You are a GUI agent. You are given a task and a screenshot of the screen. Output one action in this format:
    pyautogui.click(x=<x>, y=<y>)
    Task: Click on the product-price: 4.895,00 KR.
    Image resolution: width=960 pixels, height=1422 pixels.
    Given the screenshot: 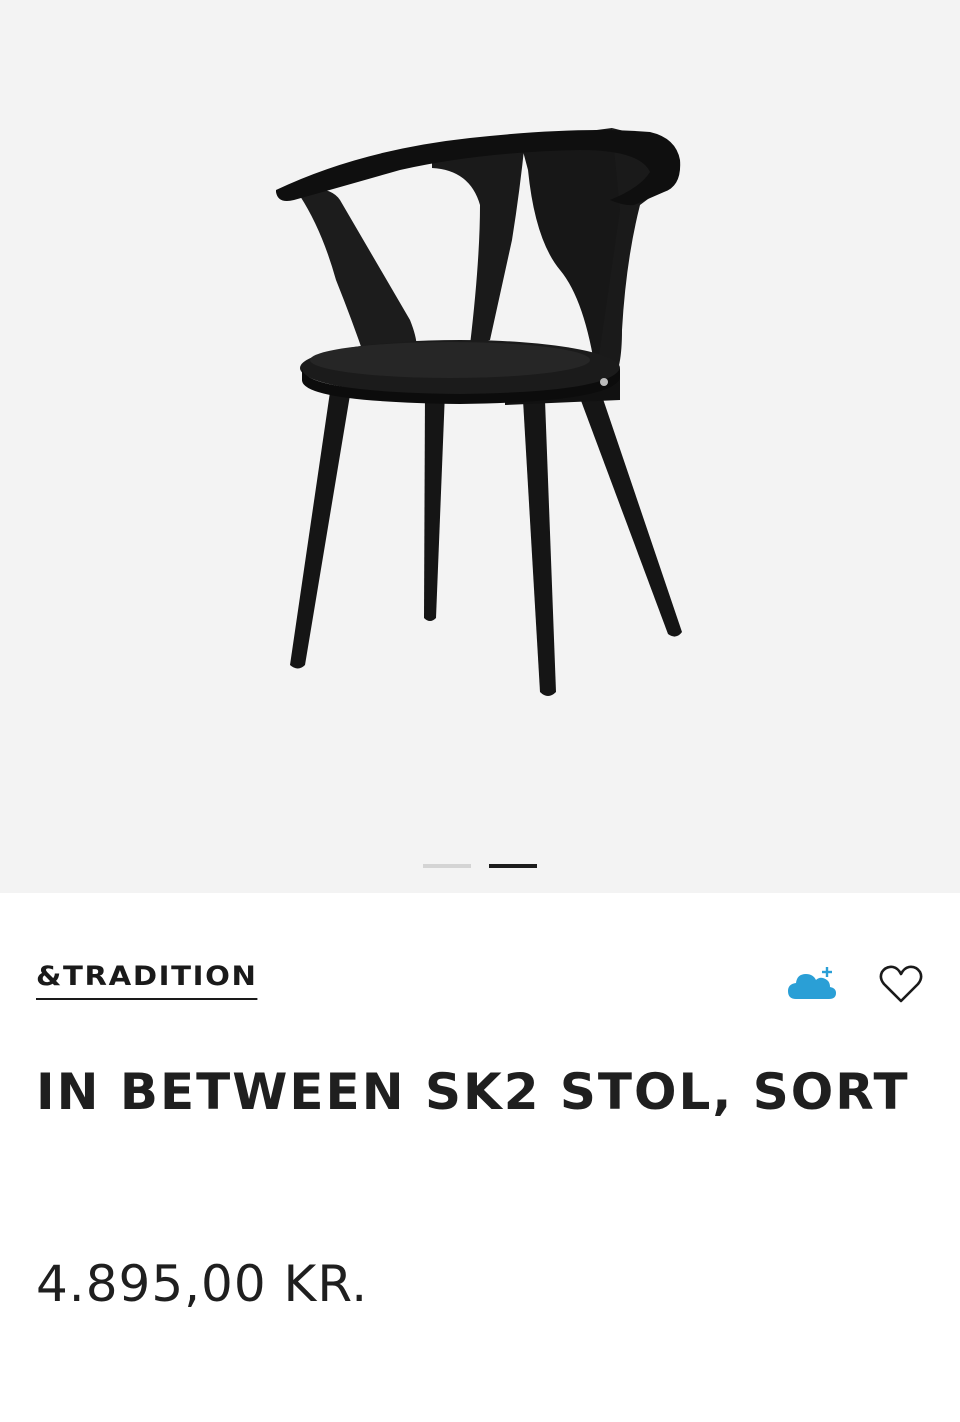 What is the action you would take?
    pyautogui.click(x=202, y=1284)
    